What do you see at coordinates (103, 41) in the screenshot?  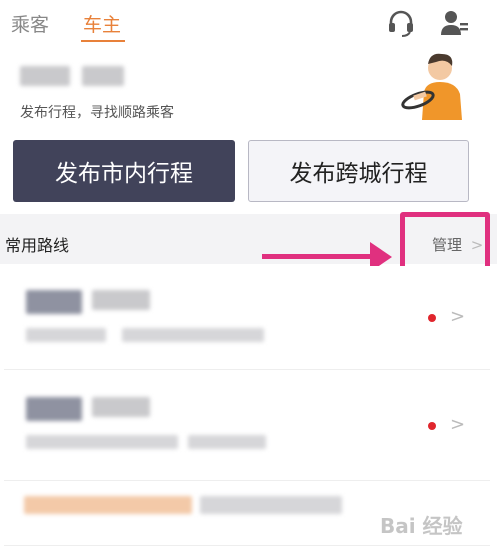 I see `active-tab-indicator` at bounding box center [103, 41].